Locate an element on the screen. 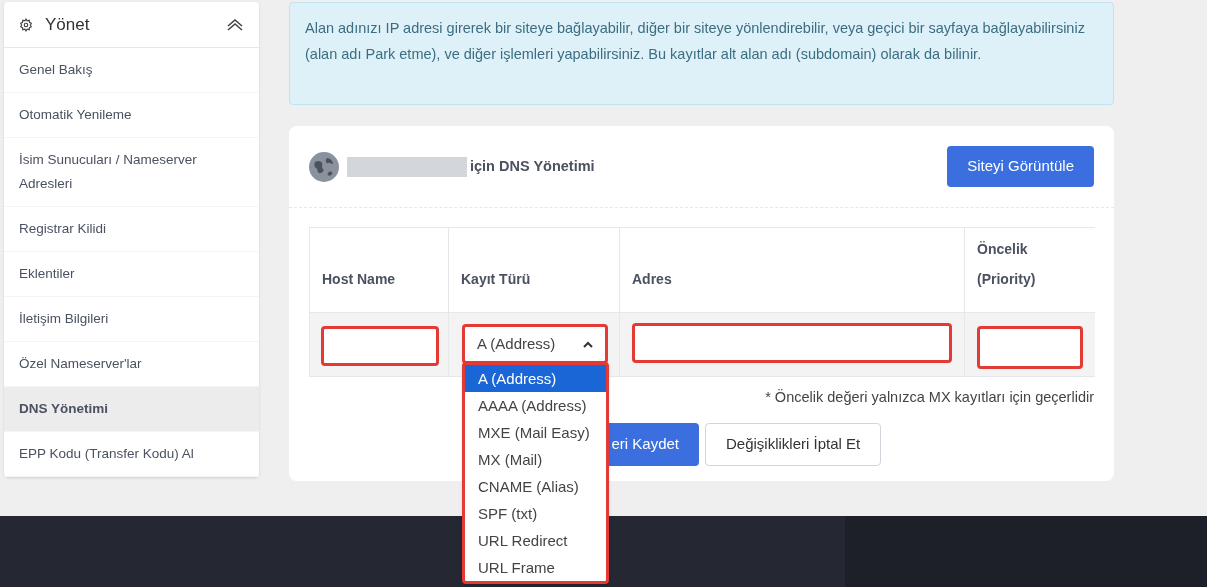  sidebar-title: Yönet is located at coordinates (67, 24).